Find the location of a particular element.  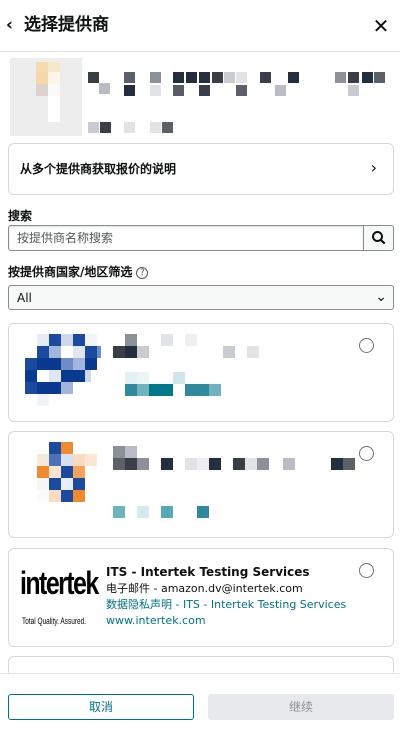

info-card-label: 从多个提供商获取报价的说明 is located at coordinates (98, 169).